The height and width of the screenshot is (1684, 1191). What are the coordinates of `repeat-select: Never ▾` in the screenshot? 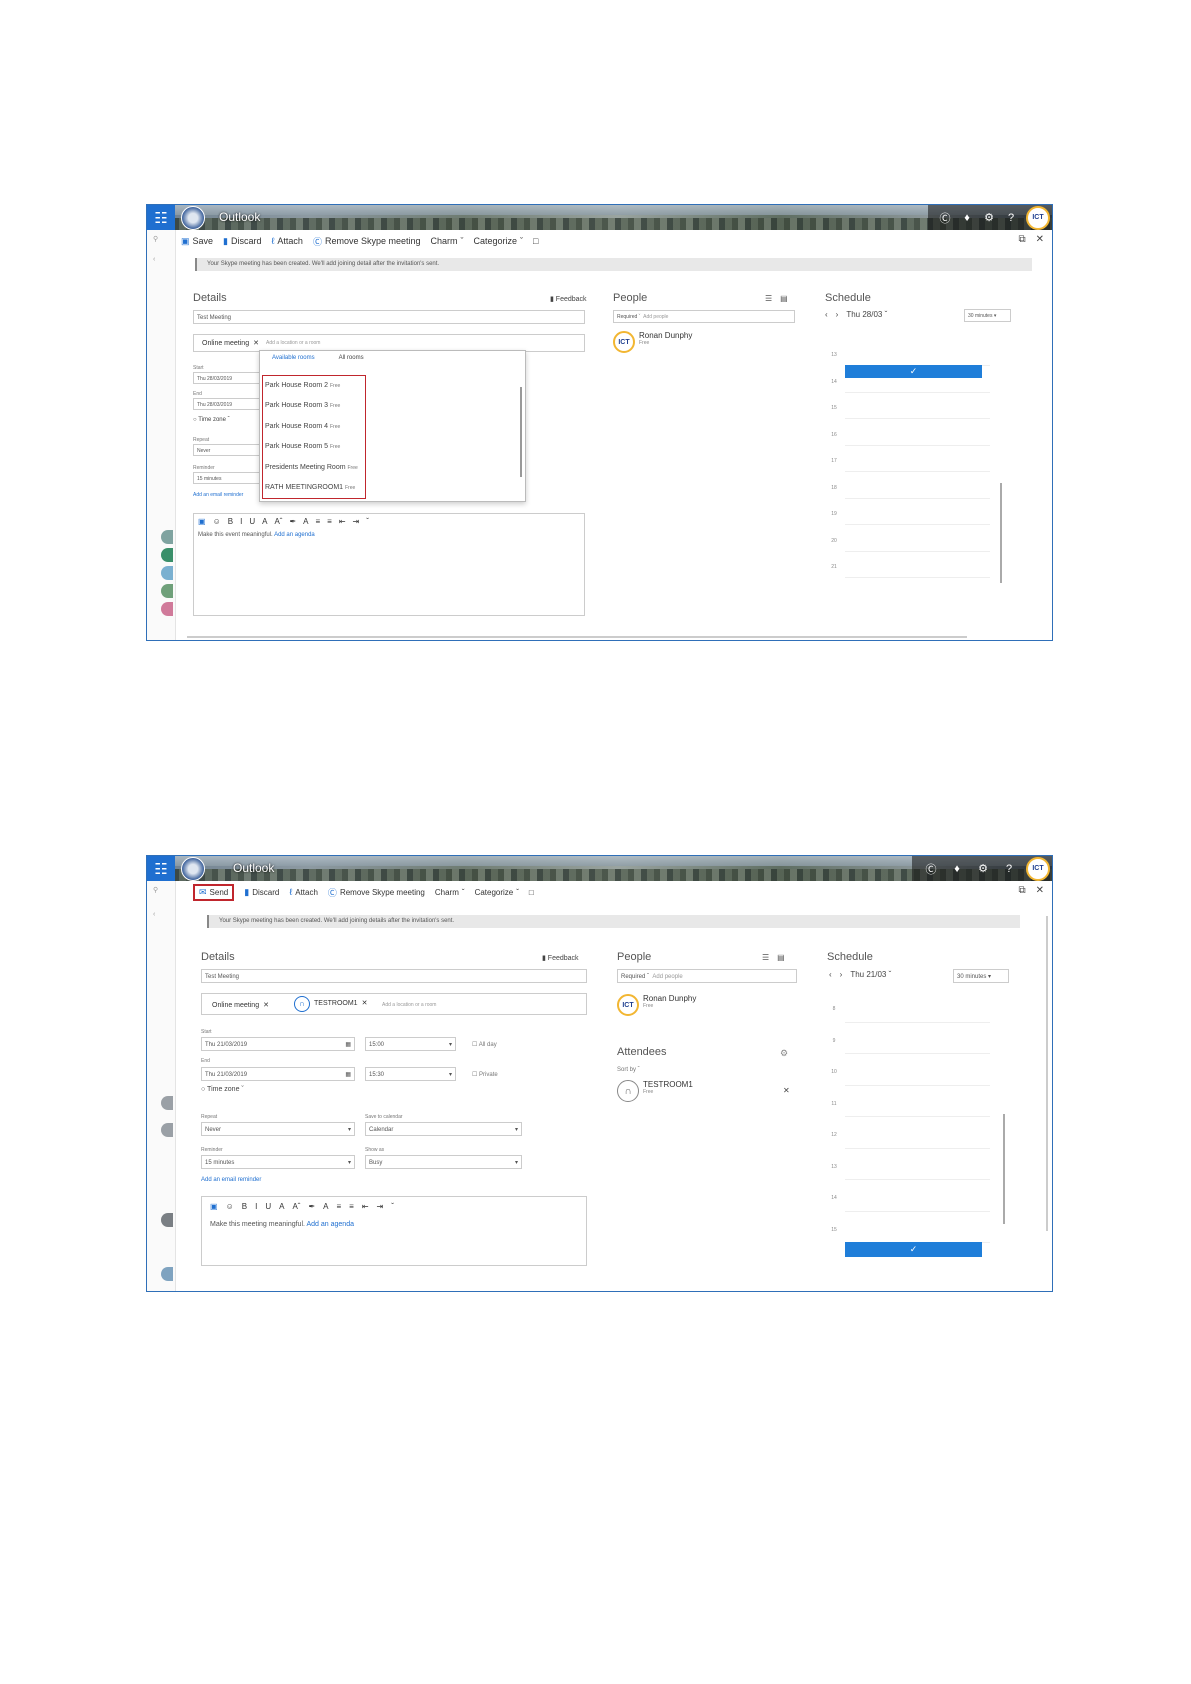 It's located at (278, 1129).